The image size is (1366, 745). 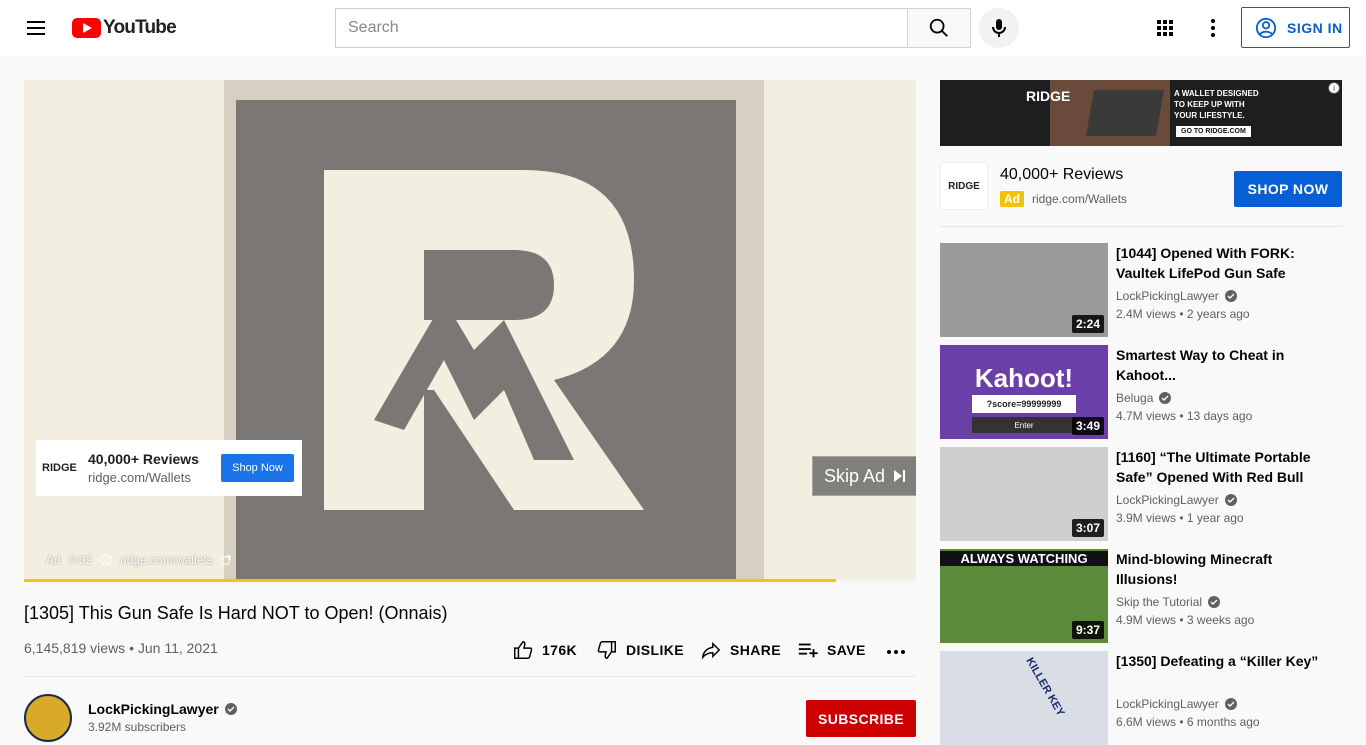 I want to click on save-button: SAVE, so click(x=831, y=650).